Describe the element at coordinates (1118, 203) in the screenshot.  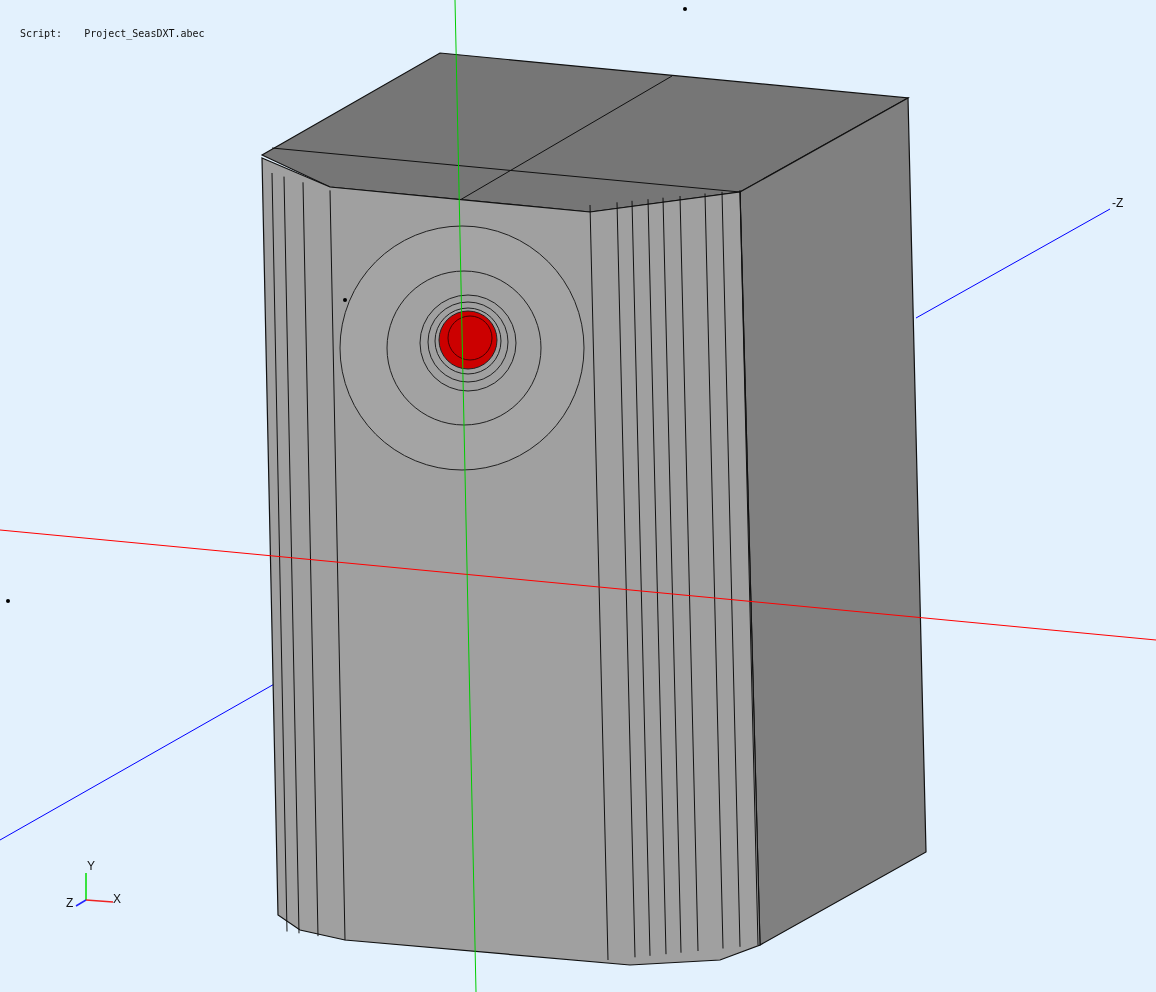
I see `axis-label: -Z` at that location.